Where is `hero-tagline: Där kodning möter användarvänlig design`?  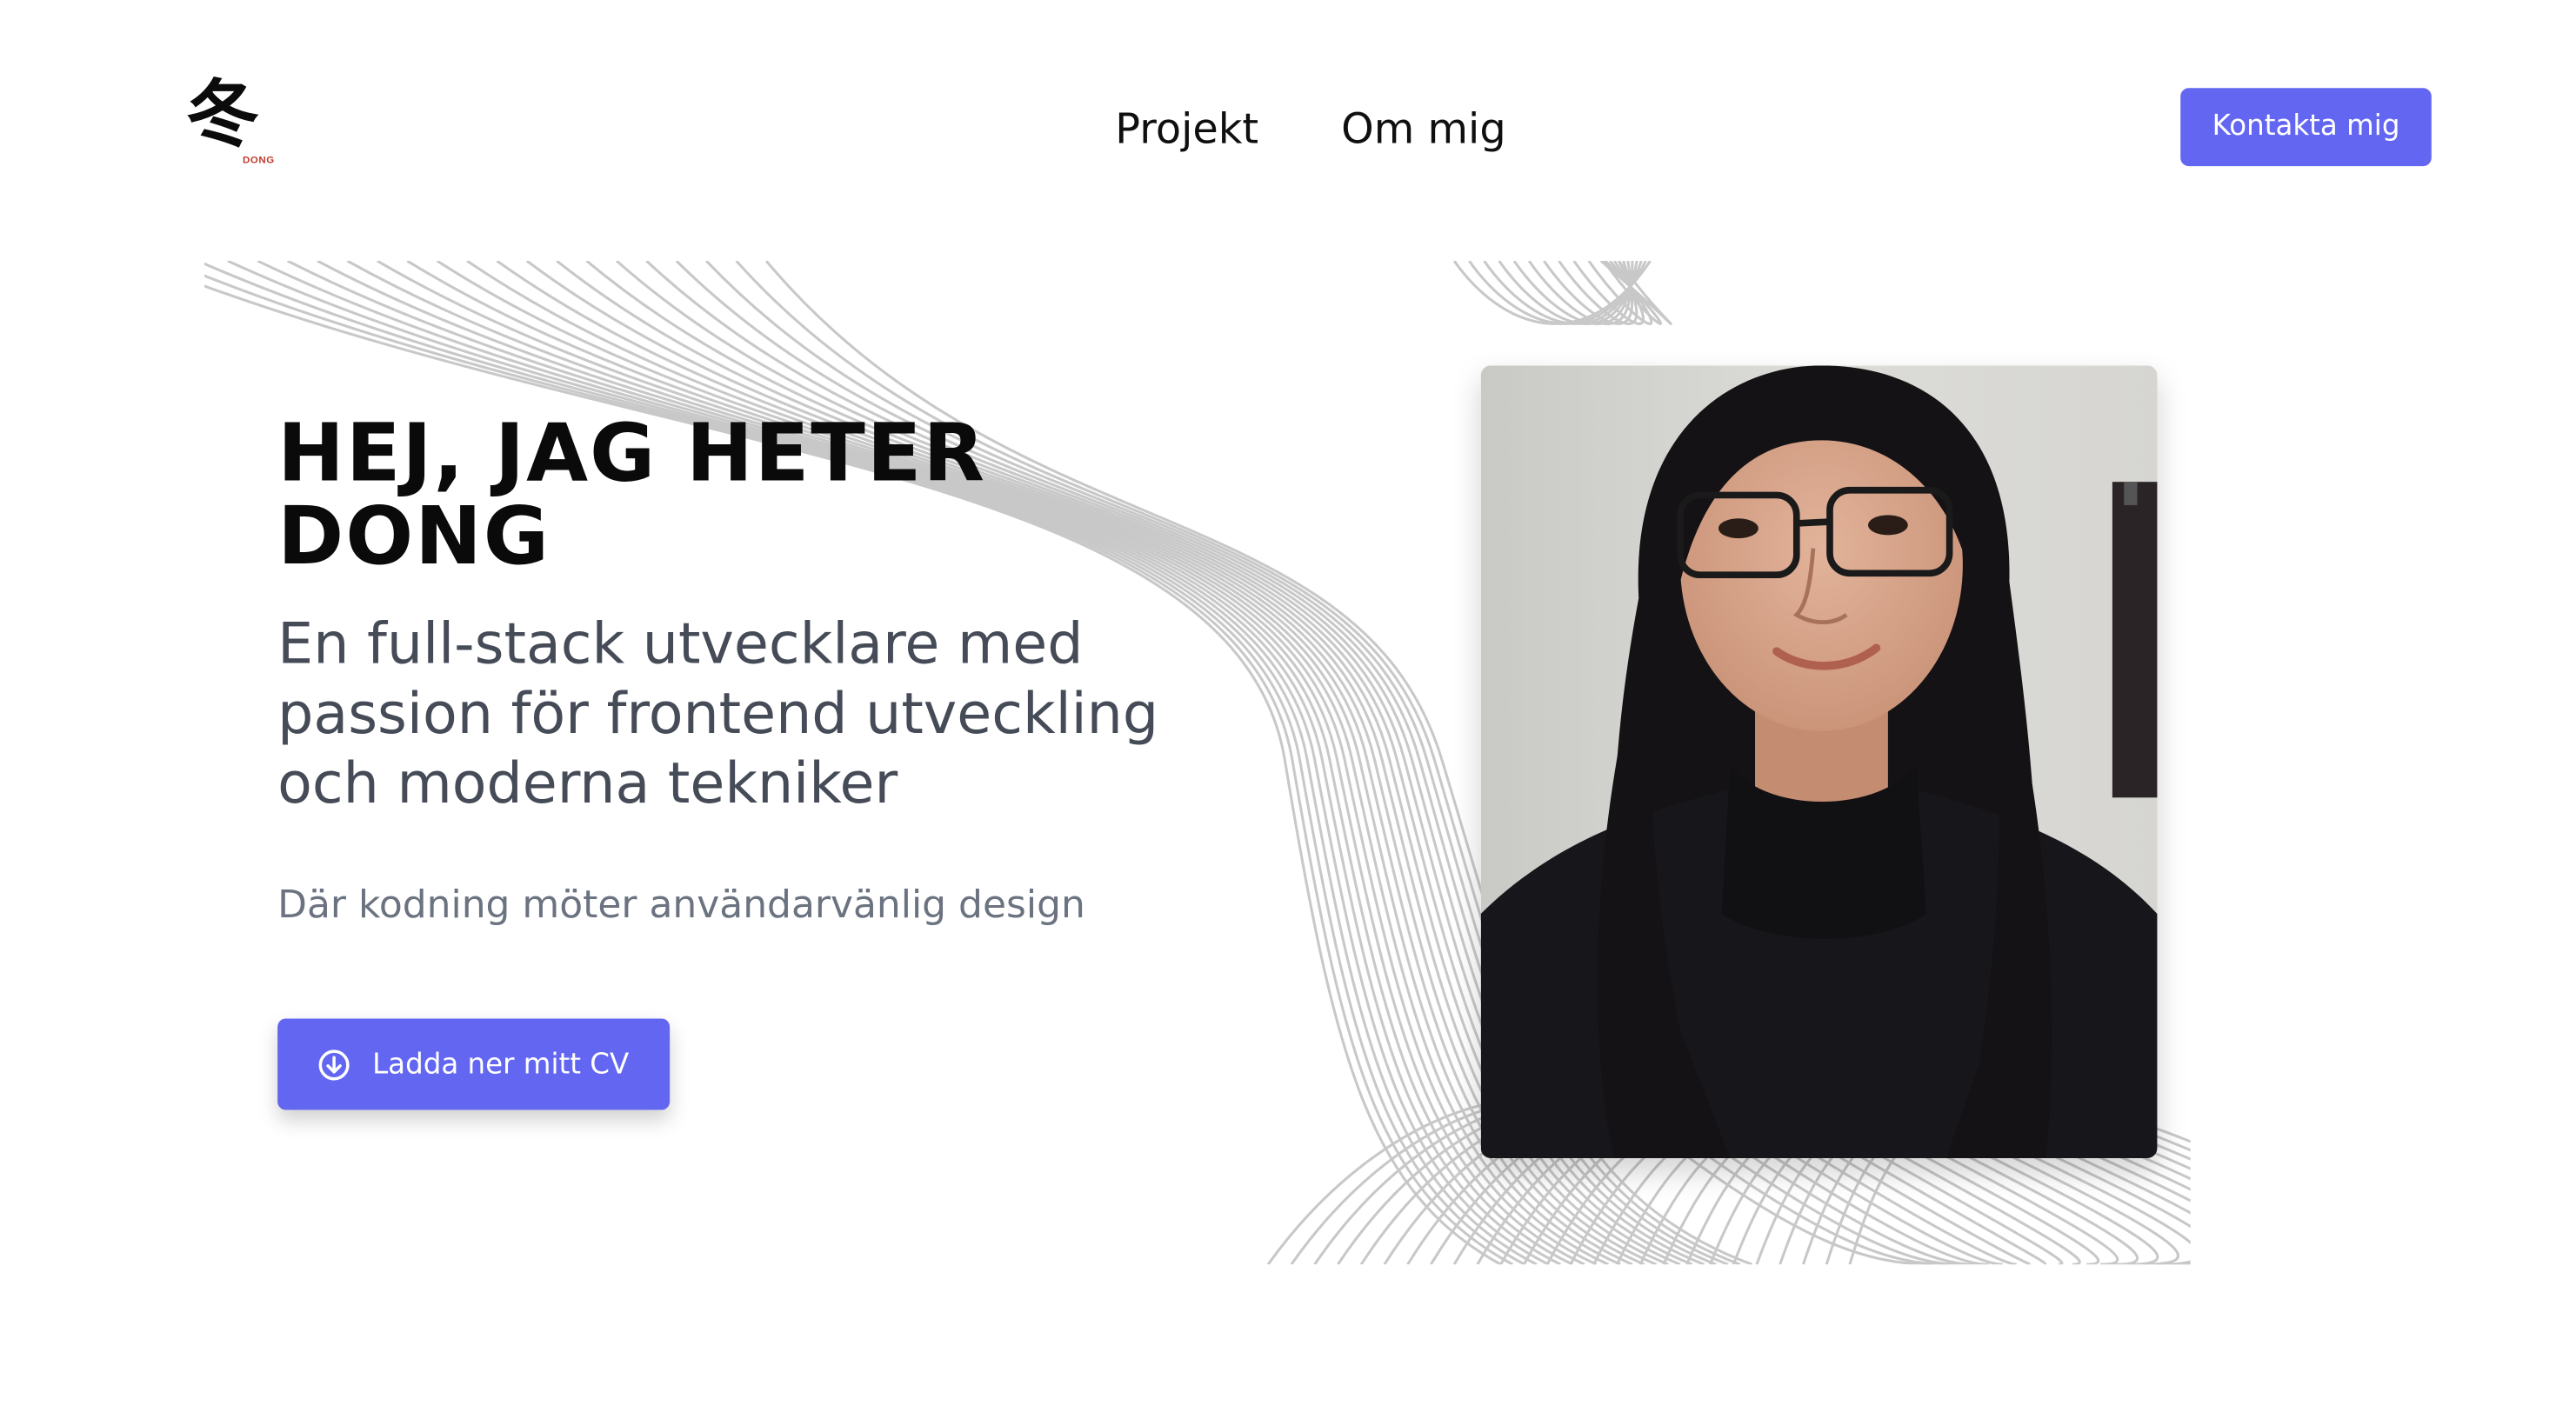 hero-tagline: Där kodning möter användarvänlig design is located at coordinates (681, 905).